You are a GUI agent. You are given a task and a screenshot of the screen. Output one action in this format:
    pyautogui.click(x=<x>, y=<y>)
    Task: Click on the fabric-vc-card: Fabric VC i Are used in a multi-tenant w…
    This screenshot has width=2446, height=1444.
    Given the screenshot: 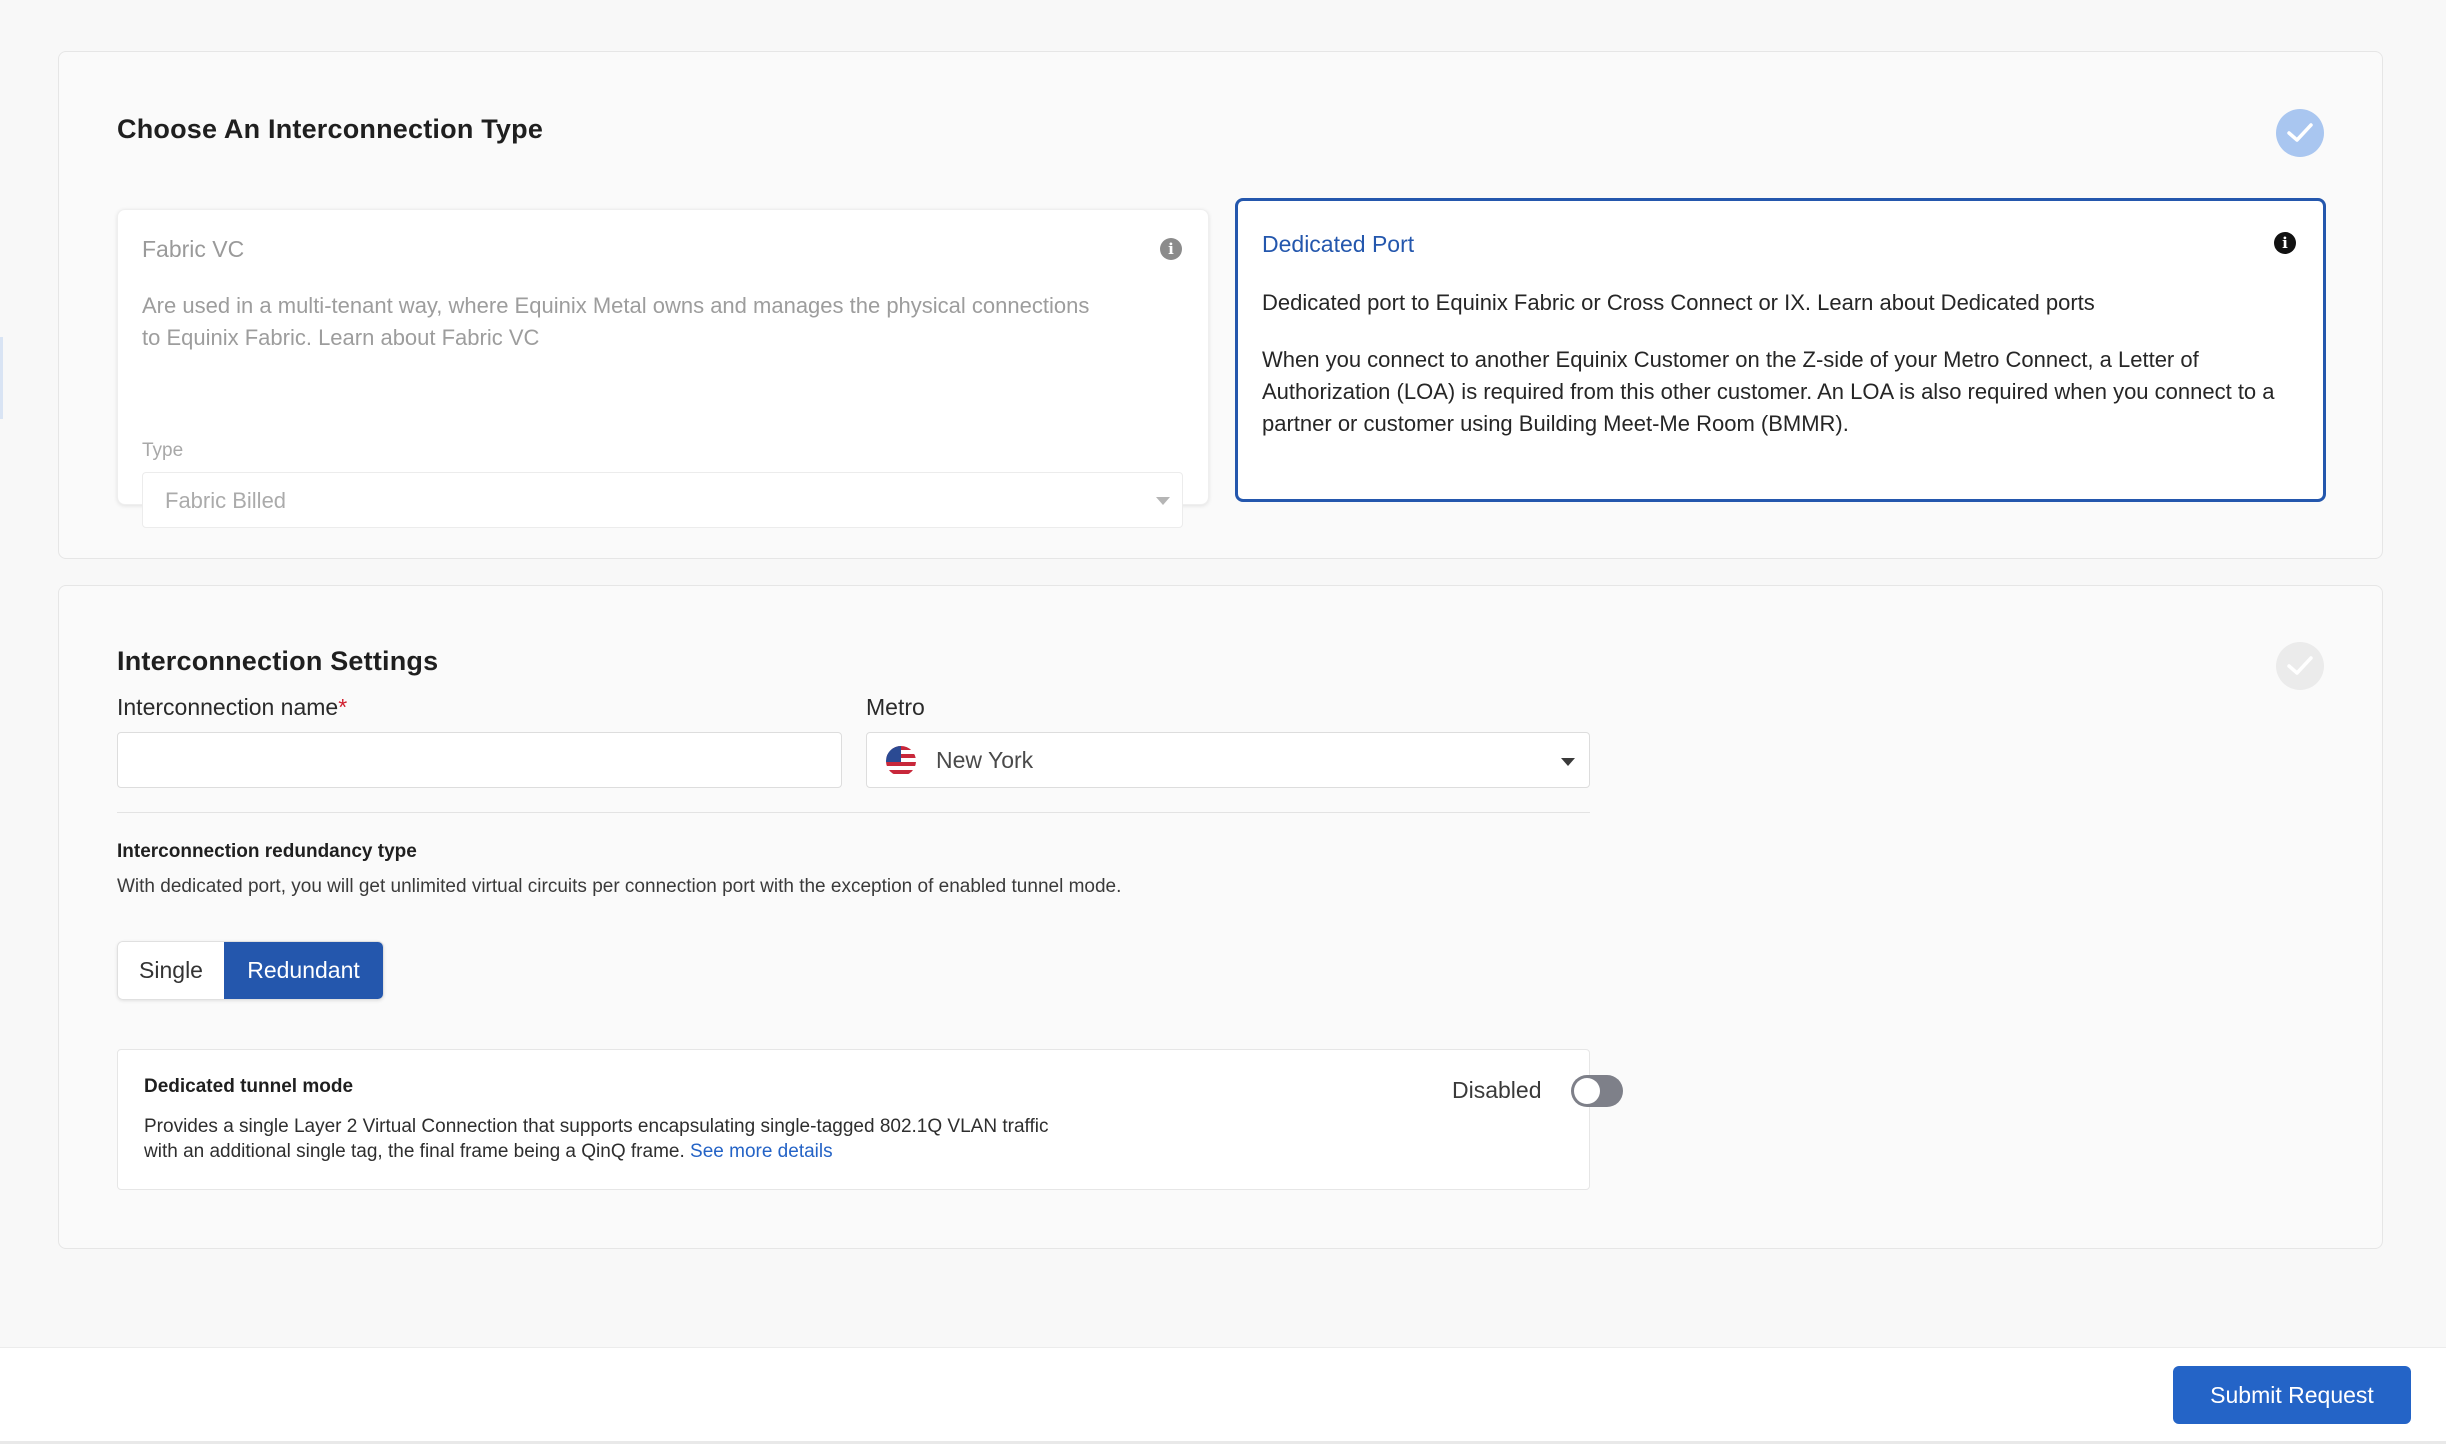 What is the action you would take?
    pyautogui.click(x=663, y=368)
    